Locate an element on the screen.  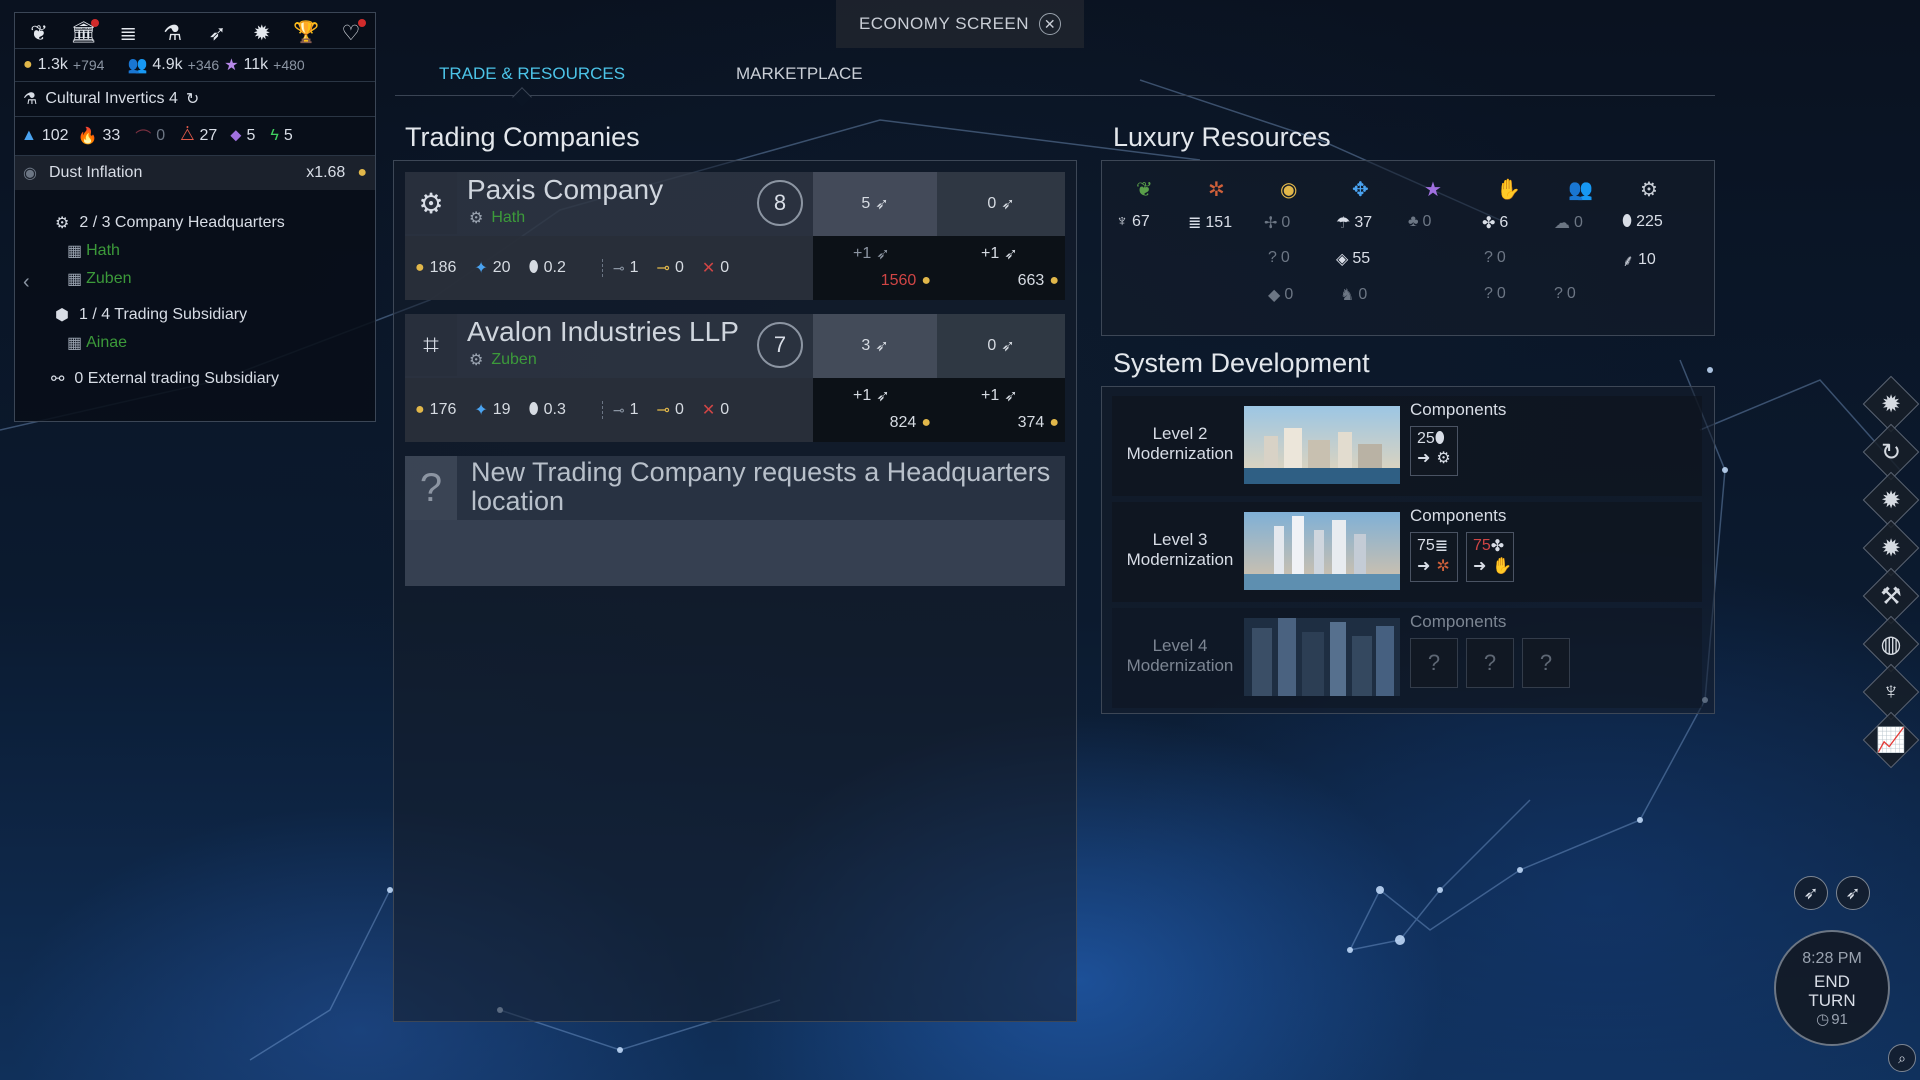
level-label: Level 3 Modernization is located at coordinates (1180, 549).